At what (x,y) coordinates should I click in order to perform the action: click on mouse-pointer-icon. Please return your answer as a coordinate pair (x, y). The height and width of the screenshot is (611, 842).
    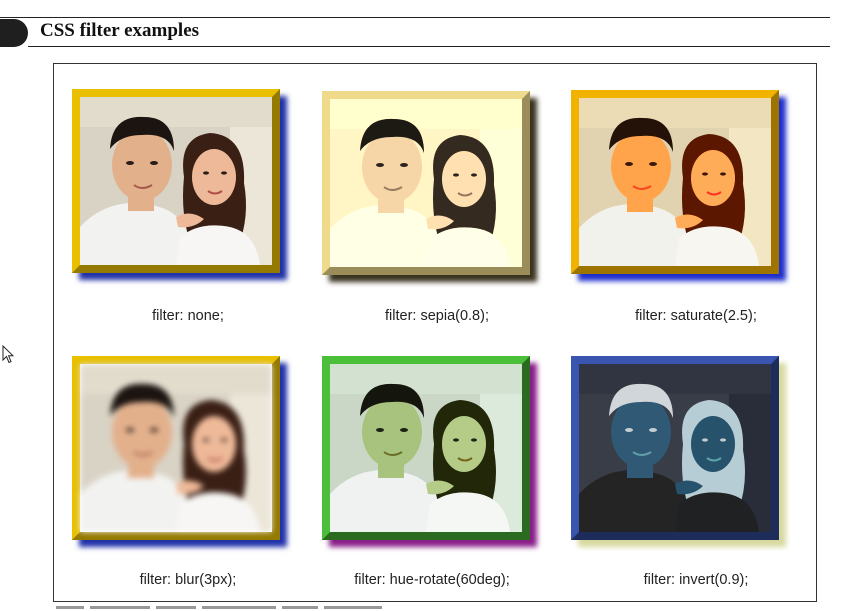
    Looking at the image, I should click on (8, 357).